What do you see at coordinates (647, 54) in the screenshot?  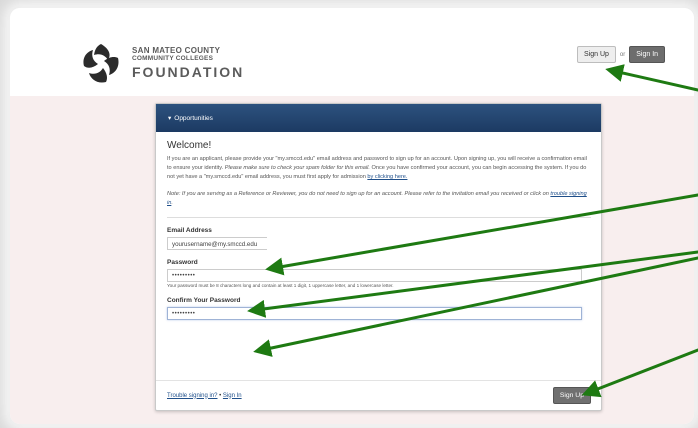 I see `header-signin-button: Sign In` at bounding box center [647, 54].